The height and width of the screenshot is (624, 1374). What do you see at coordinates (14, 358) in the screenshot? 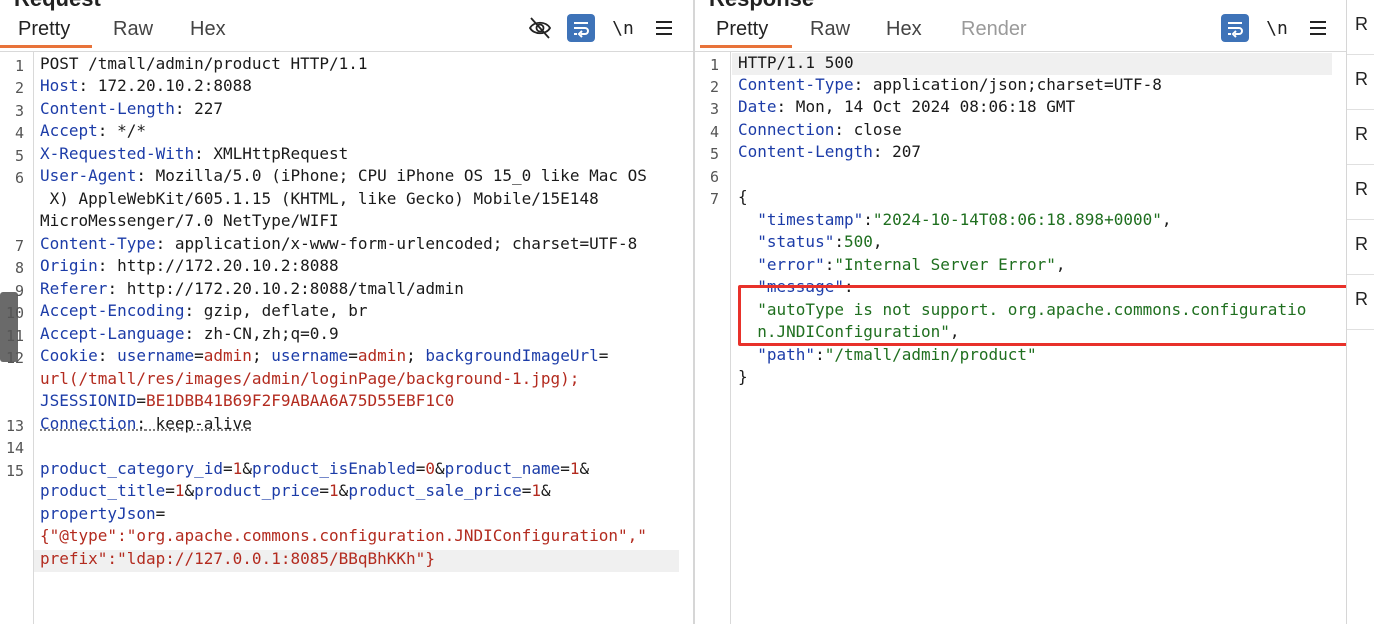
I see `line-number: 12` at bounding box center [14, 358].